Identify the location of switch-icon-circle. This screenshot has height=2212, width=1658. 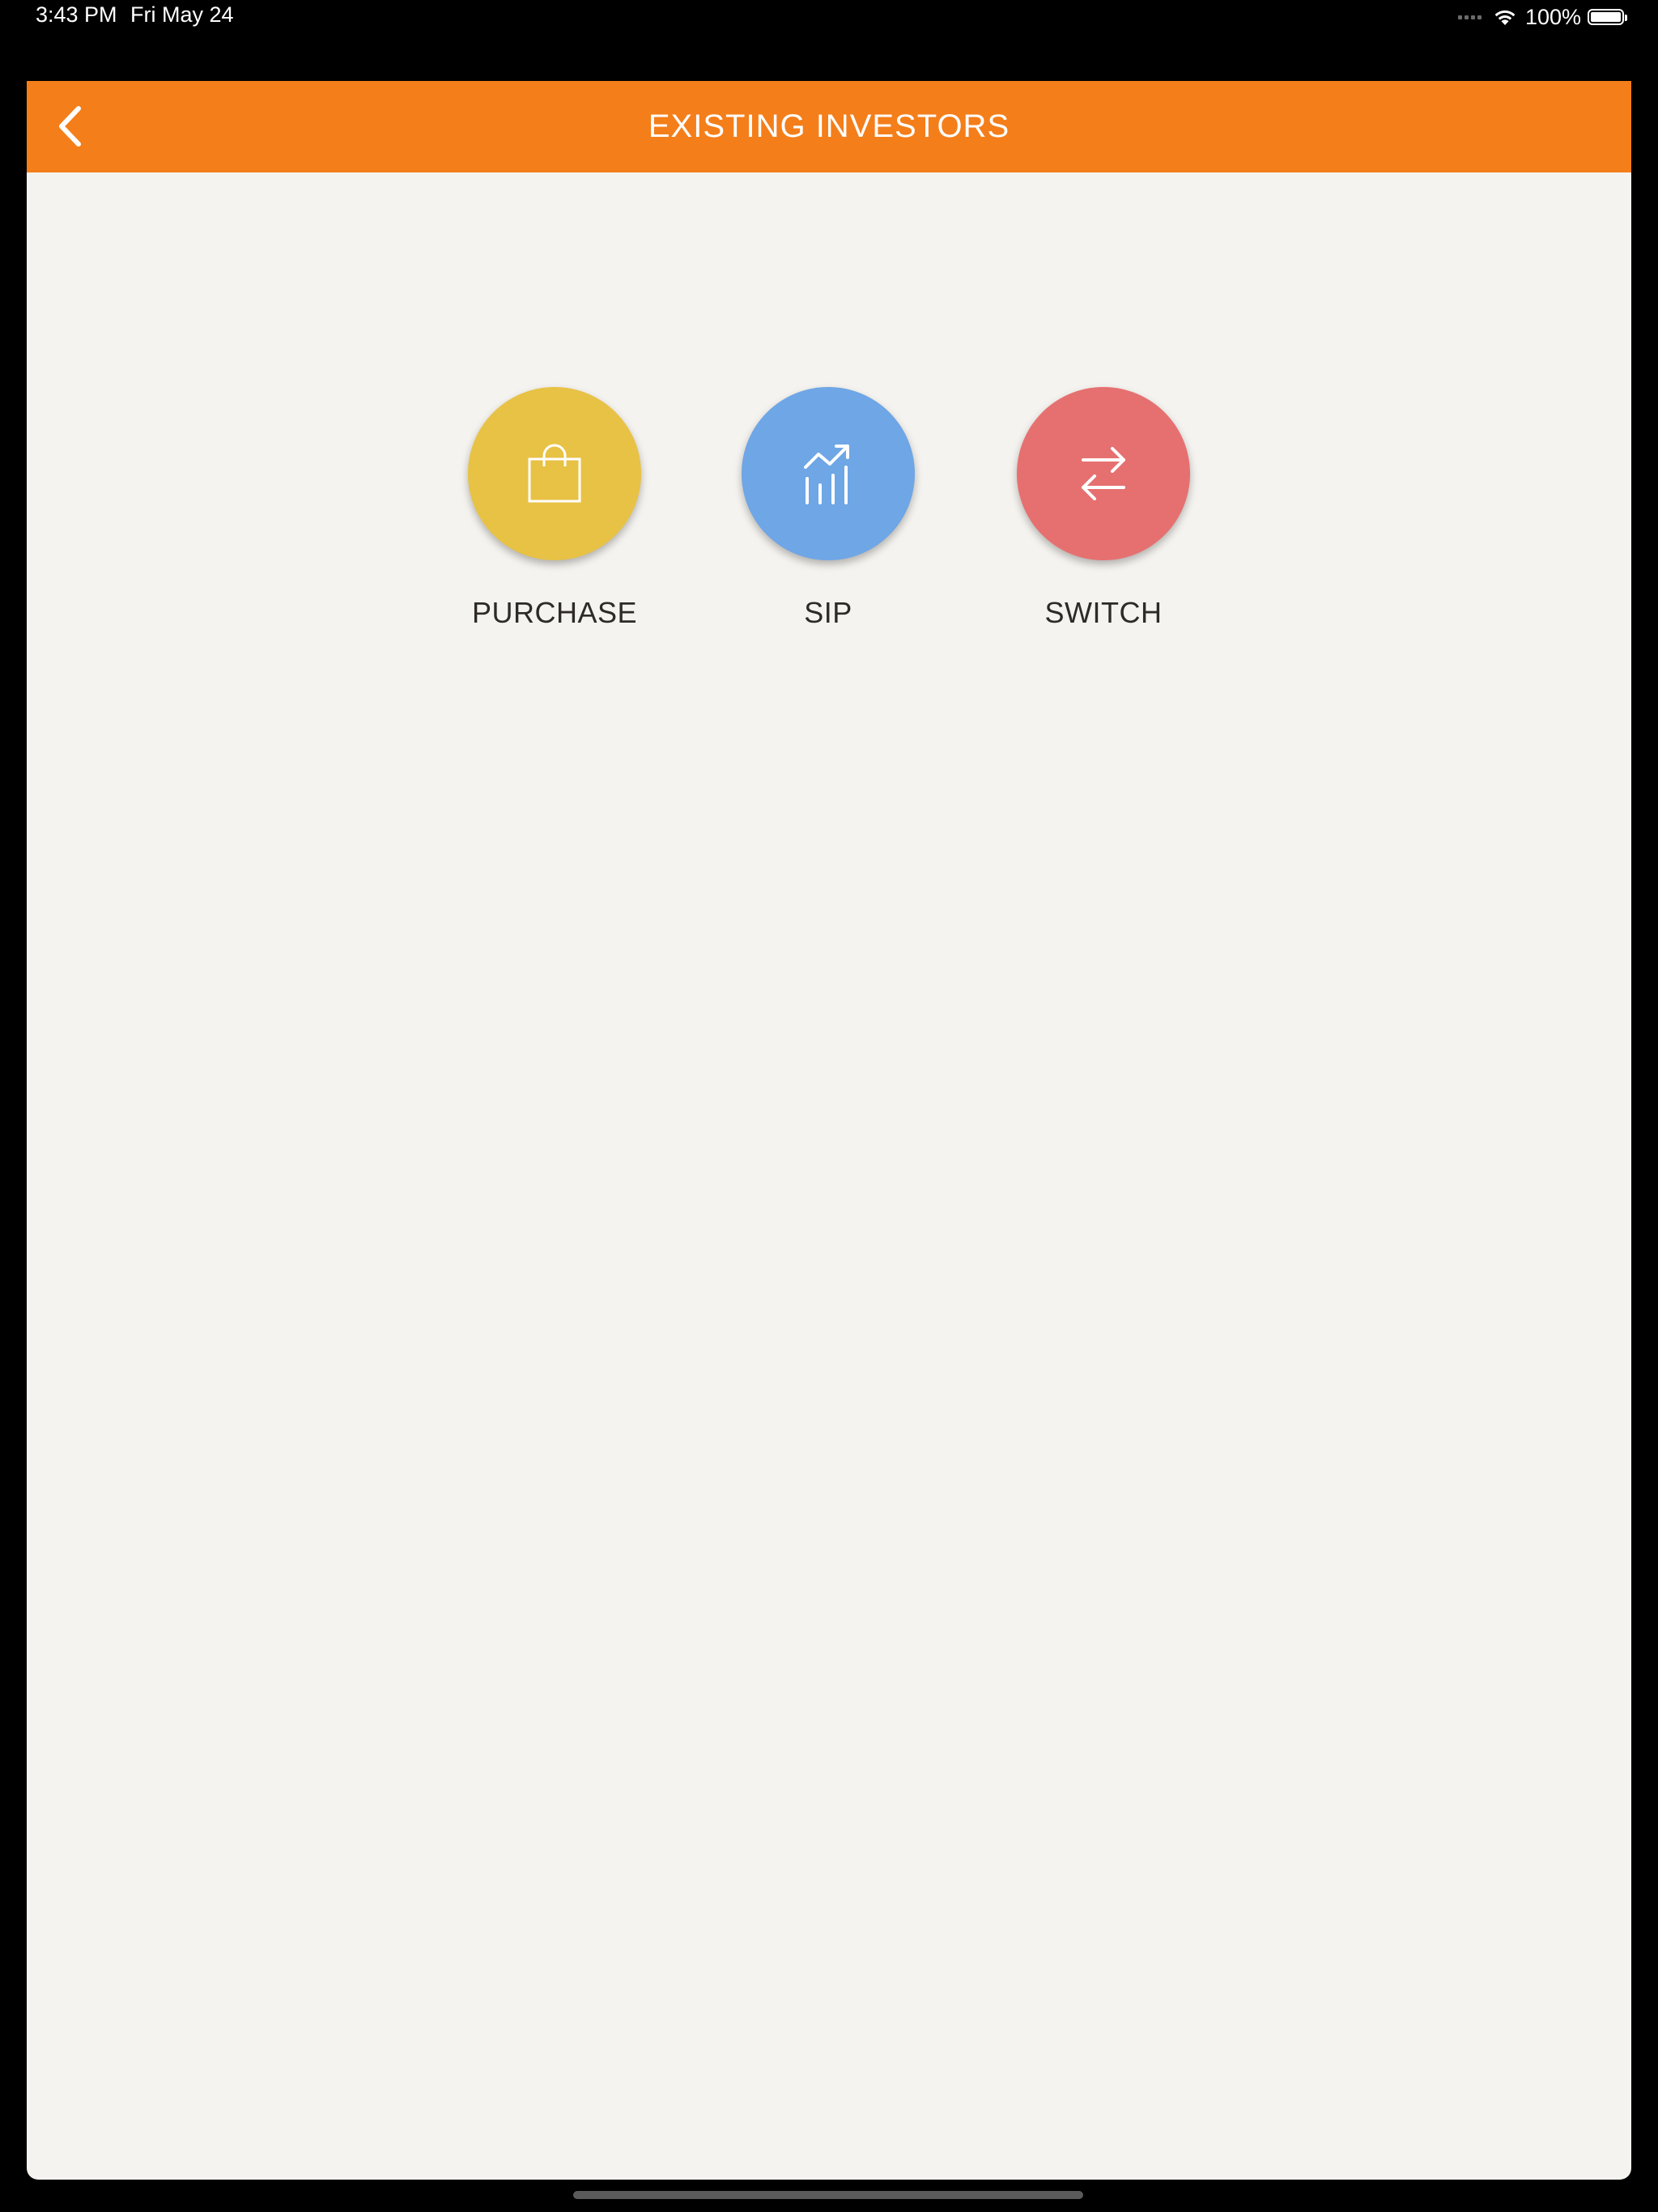
(1103, 474).